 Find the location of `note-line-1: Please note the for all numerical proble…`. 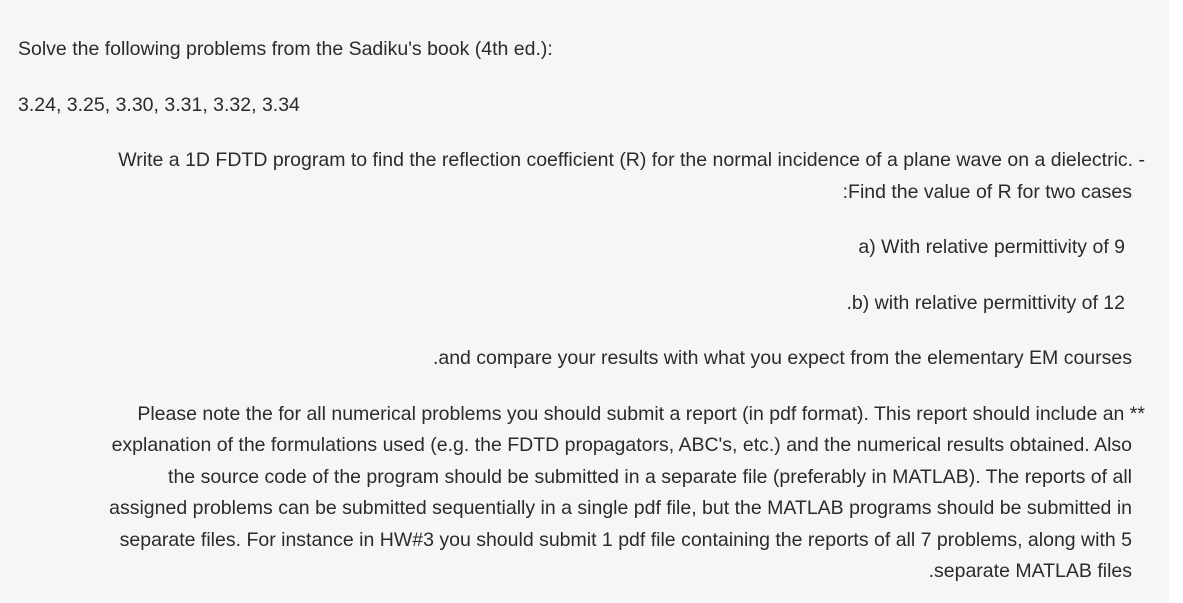

note-line-1: Please note the for all numerical proble… is located at coordinates (641, 414).